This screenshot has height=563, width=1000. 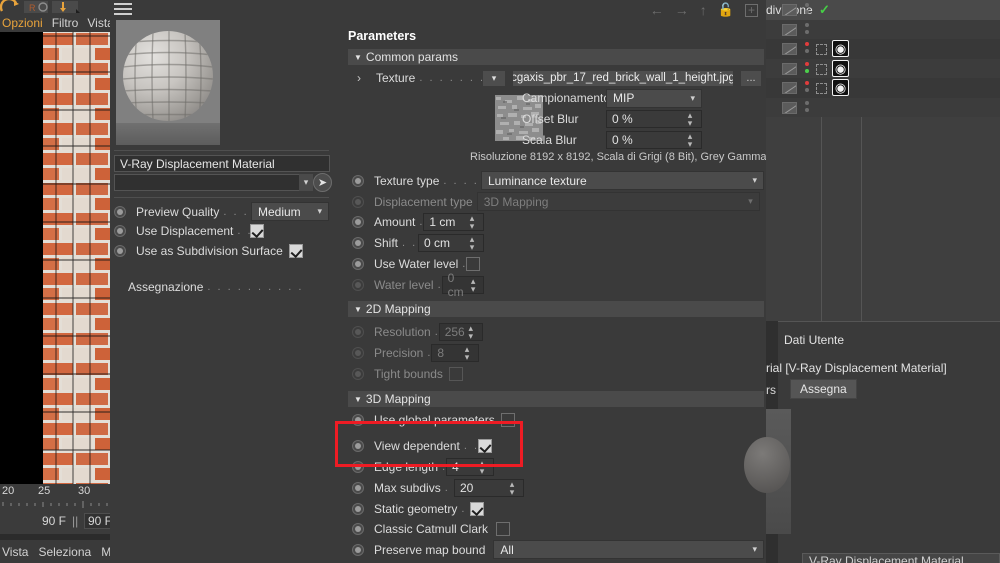 What do you see at coordinates (123, 9) in the screenshot?
I see `hamburger-icon` at bounding box center [123, 9].